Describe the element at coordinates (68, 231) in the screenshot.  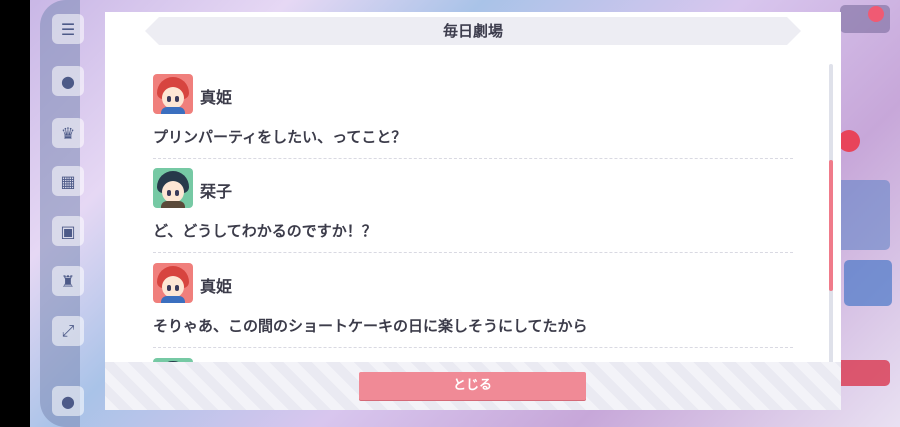
I see `monitor-icon: ▣` at that location.